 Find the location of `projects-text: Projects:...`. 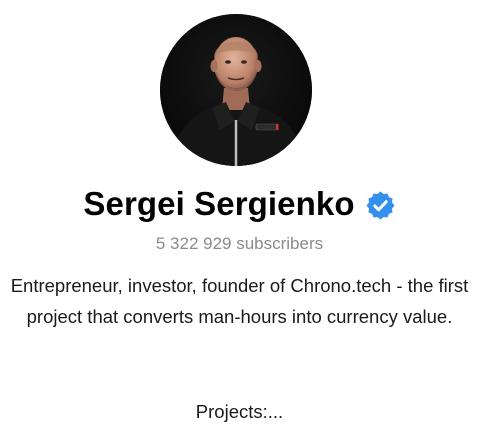

projects-text: Projects:... is located at coordinates (239, 411).